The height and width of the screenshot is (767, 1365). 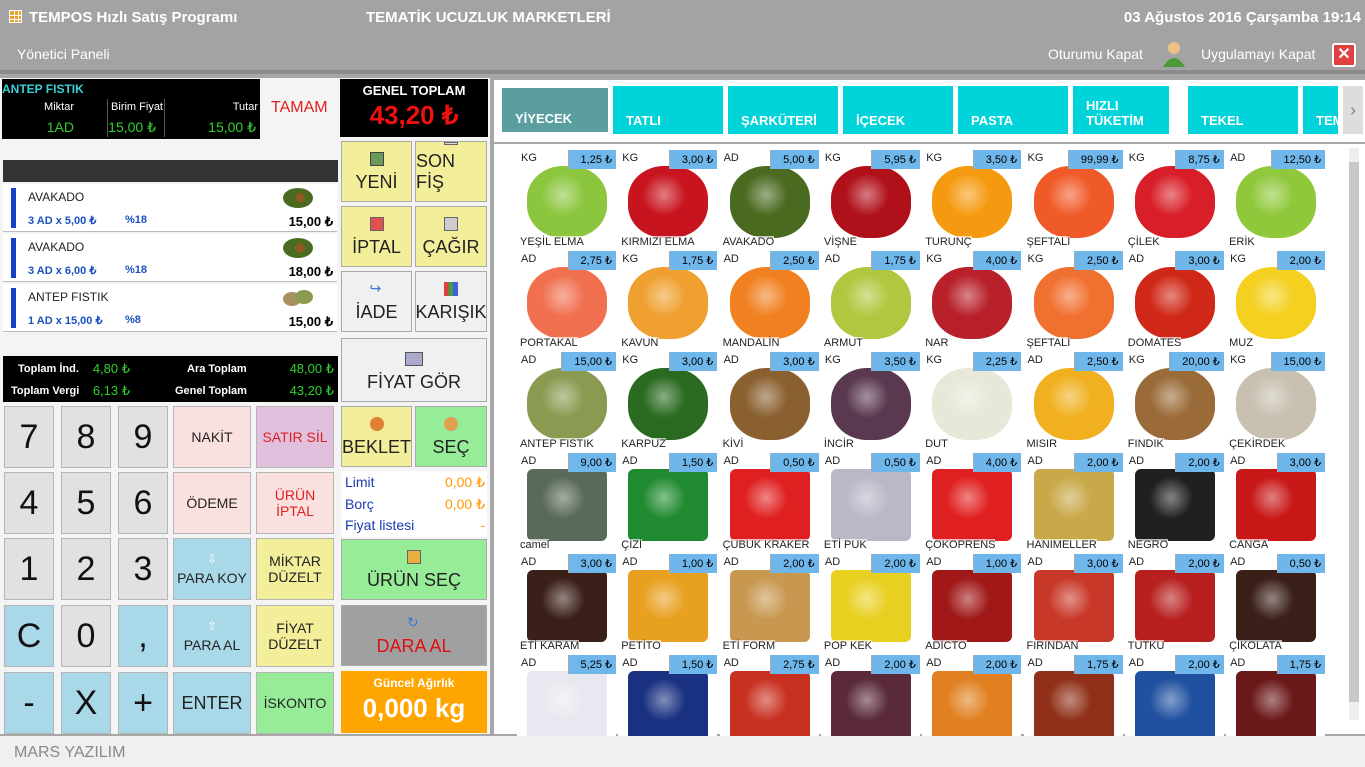 I want to click on product-tile: AD 2,00 ₺ ETİ FORM, so click(x=769, y=602).